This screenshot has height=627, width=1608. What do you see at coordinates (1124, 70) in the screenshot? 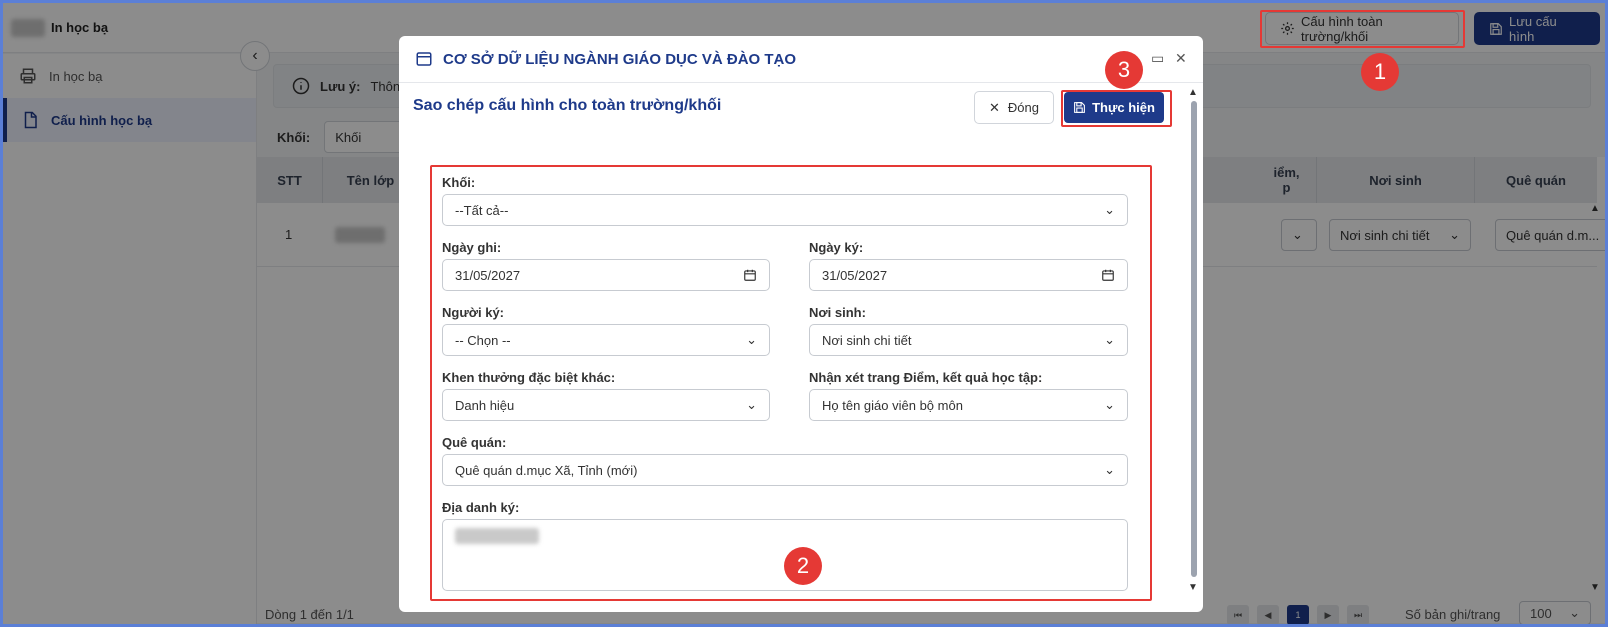
I see `annotation-marker-3: 3` at bounding box center [1124, 70].